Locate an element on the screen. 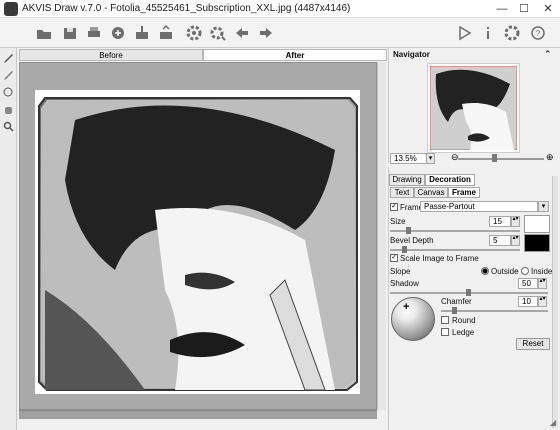 This screenshot has height=430, width=560. history-brush-icon is located at coordinates (8, 92).